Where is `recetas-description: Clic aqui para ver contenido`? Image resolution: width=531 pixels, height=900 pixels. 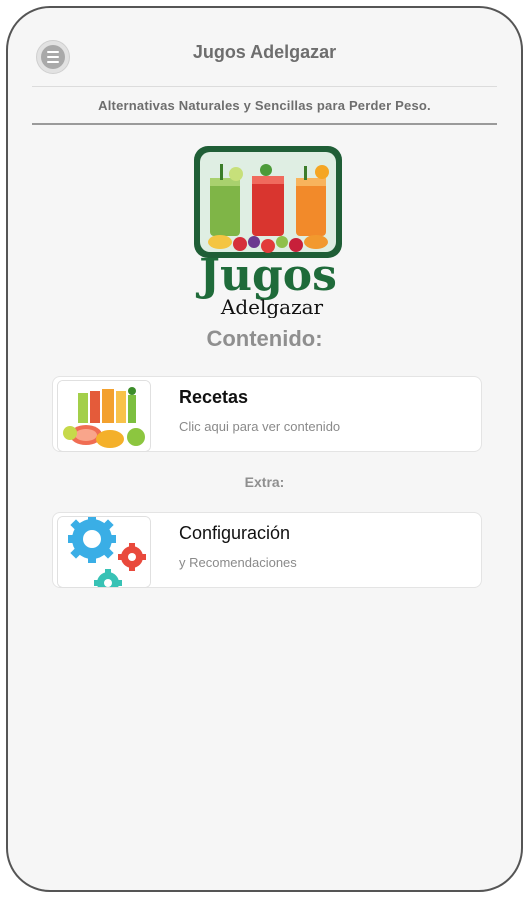 recetas-description: Clic aqui para ver contenido is located at coordinates (260, 426).